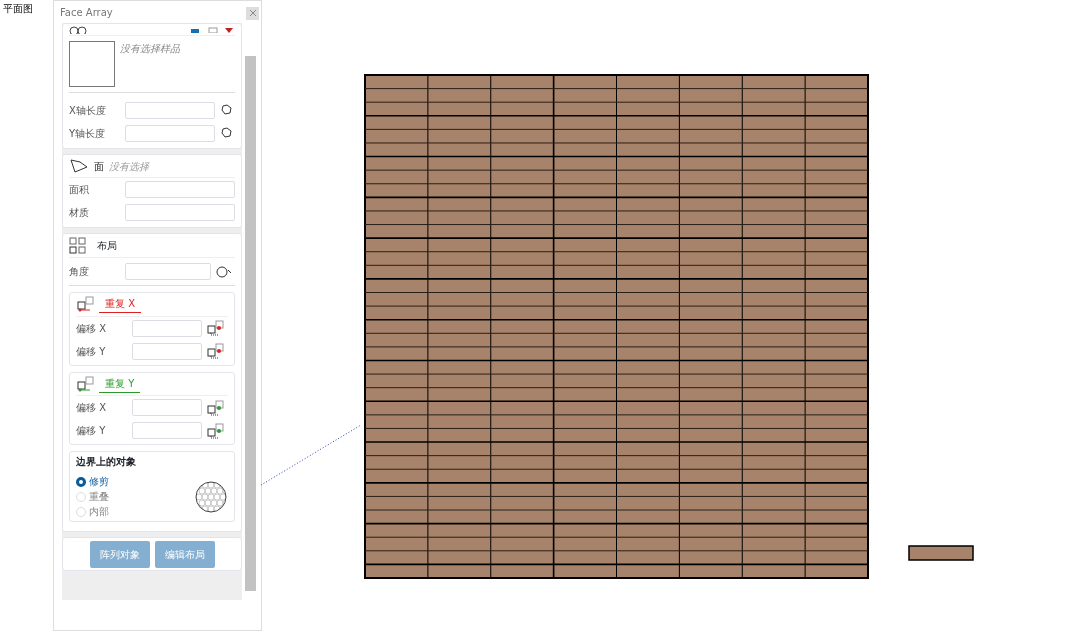 The height and width of the screenshot is (631, 1080). Describe the element at coordinates (150, 49) in the screenshot. I see `empty-text: 没有选择样品` at that location.